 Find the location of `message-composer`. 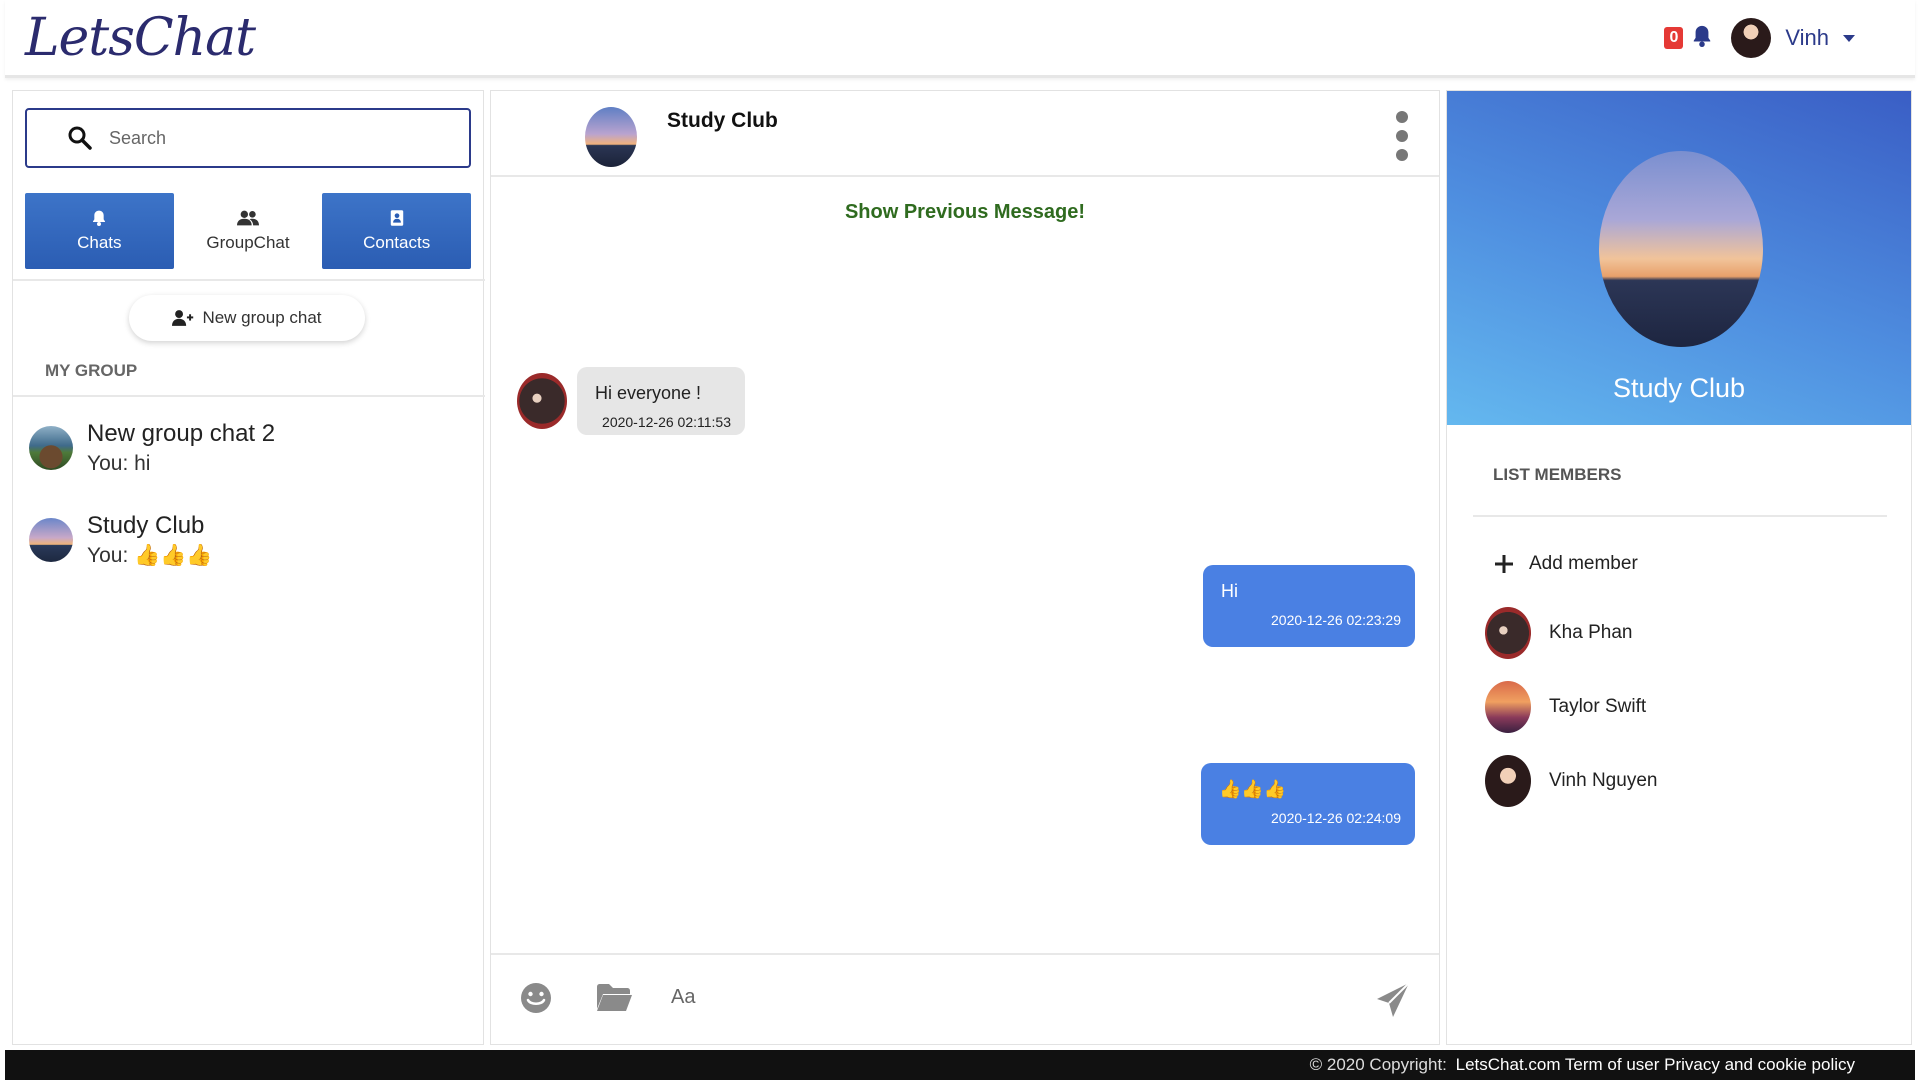

message-composer is located at coordinates (965, 999).